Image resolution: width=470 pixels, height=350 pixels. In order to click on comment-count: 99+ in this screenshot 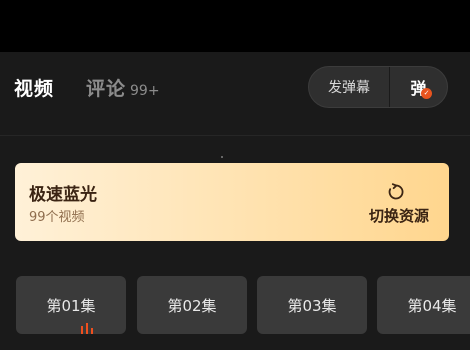, I will do `click(145, 91)`.